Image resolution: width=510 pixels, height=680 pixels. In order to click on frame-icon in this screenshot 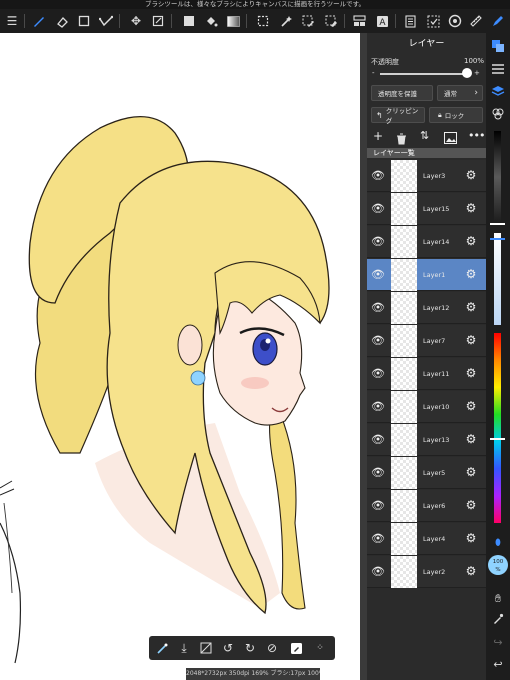, I will do `click(433, 21)`.